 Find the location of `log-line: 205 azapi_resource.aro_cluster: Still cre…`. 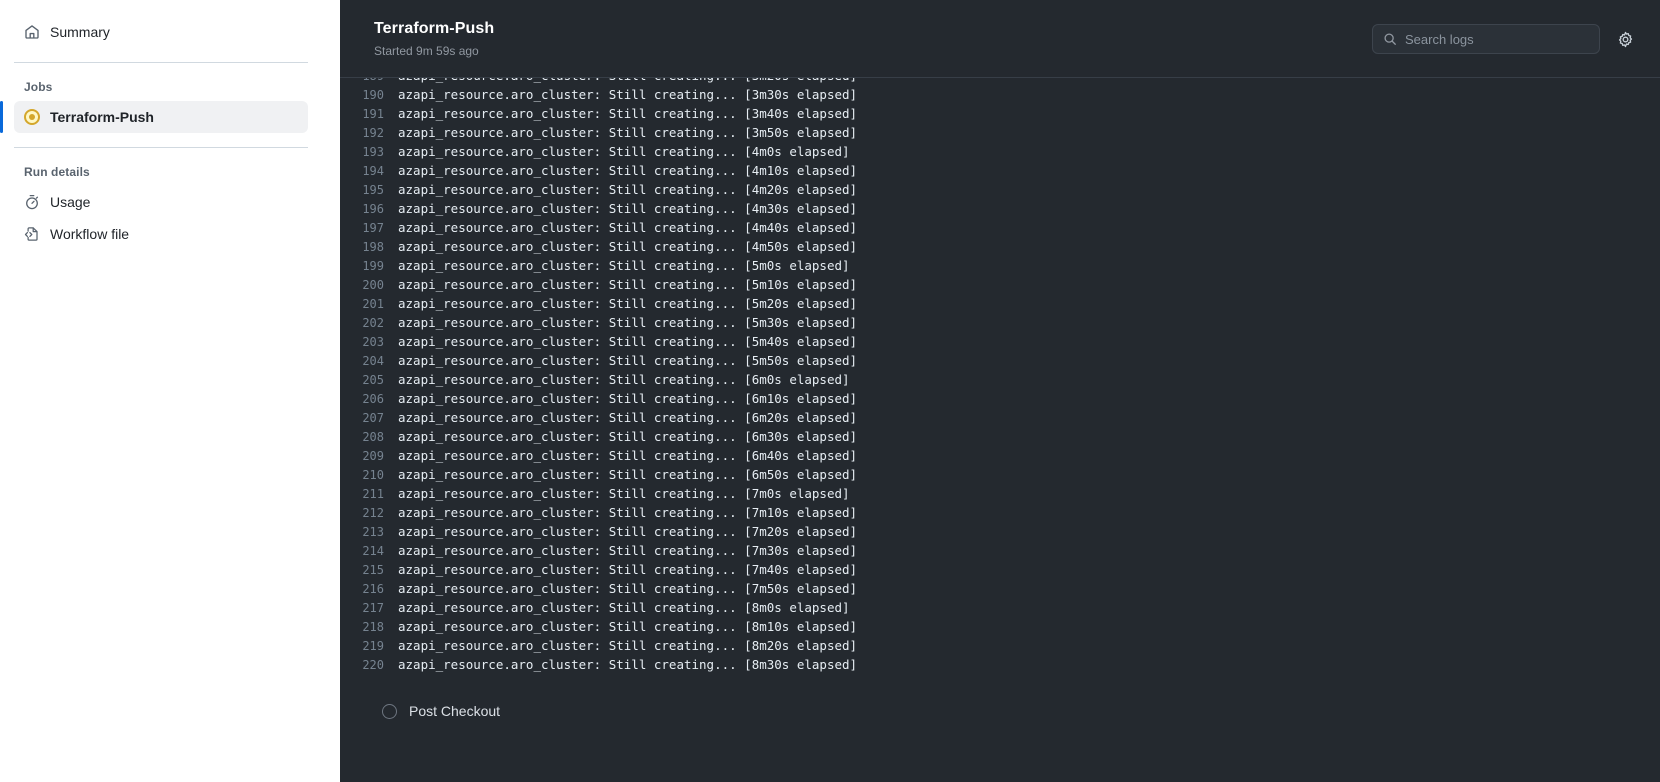

log-line: 205 azapi_resource.aro_cluster: Still cre… is located at coordinates (1000, 379).